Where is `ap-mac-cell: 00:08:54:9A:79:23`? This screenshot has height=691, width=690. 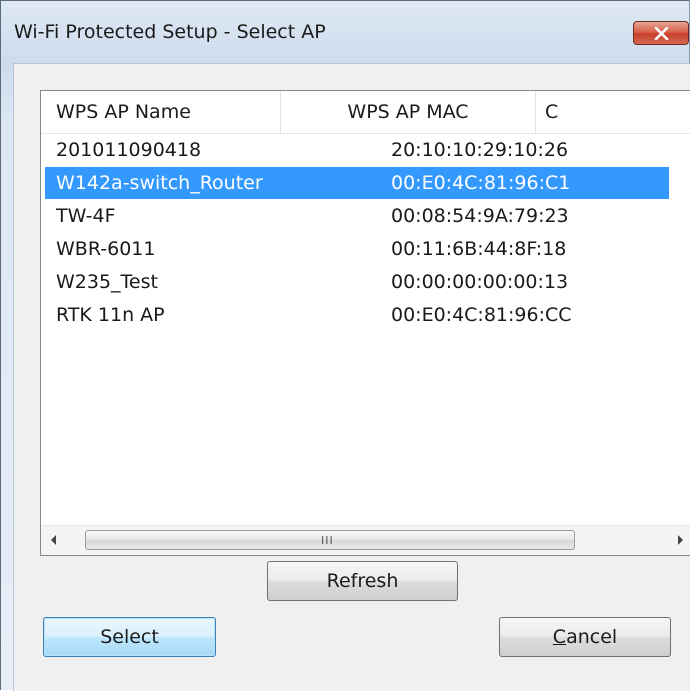 ap-mac-cell: 00:08:54:9A:79:23 is located at coordinates (480, 216).